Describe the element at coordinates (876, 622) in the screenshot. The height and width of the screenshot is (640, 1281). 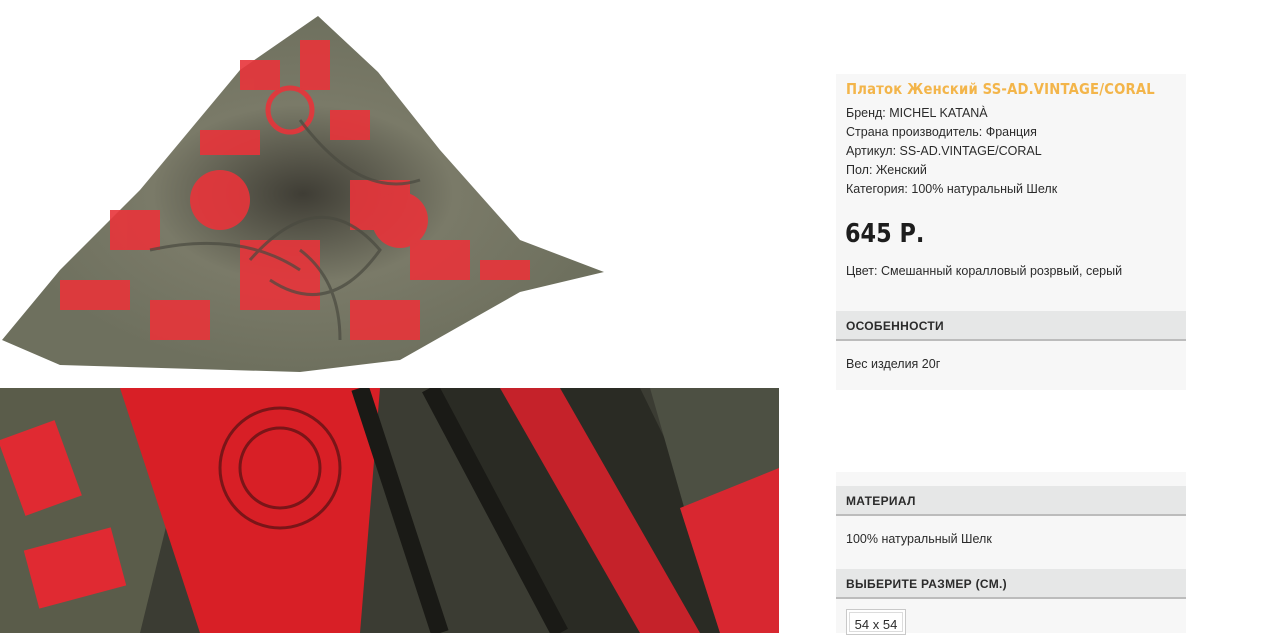
I see `size-option-54x54: 54 x 54` at that location.